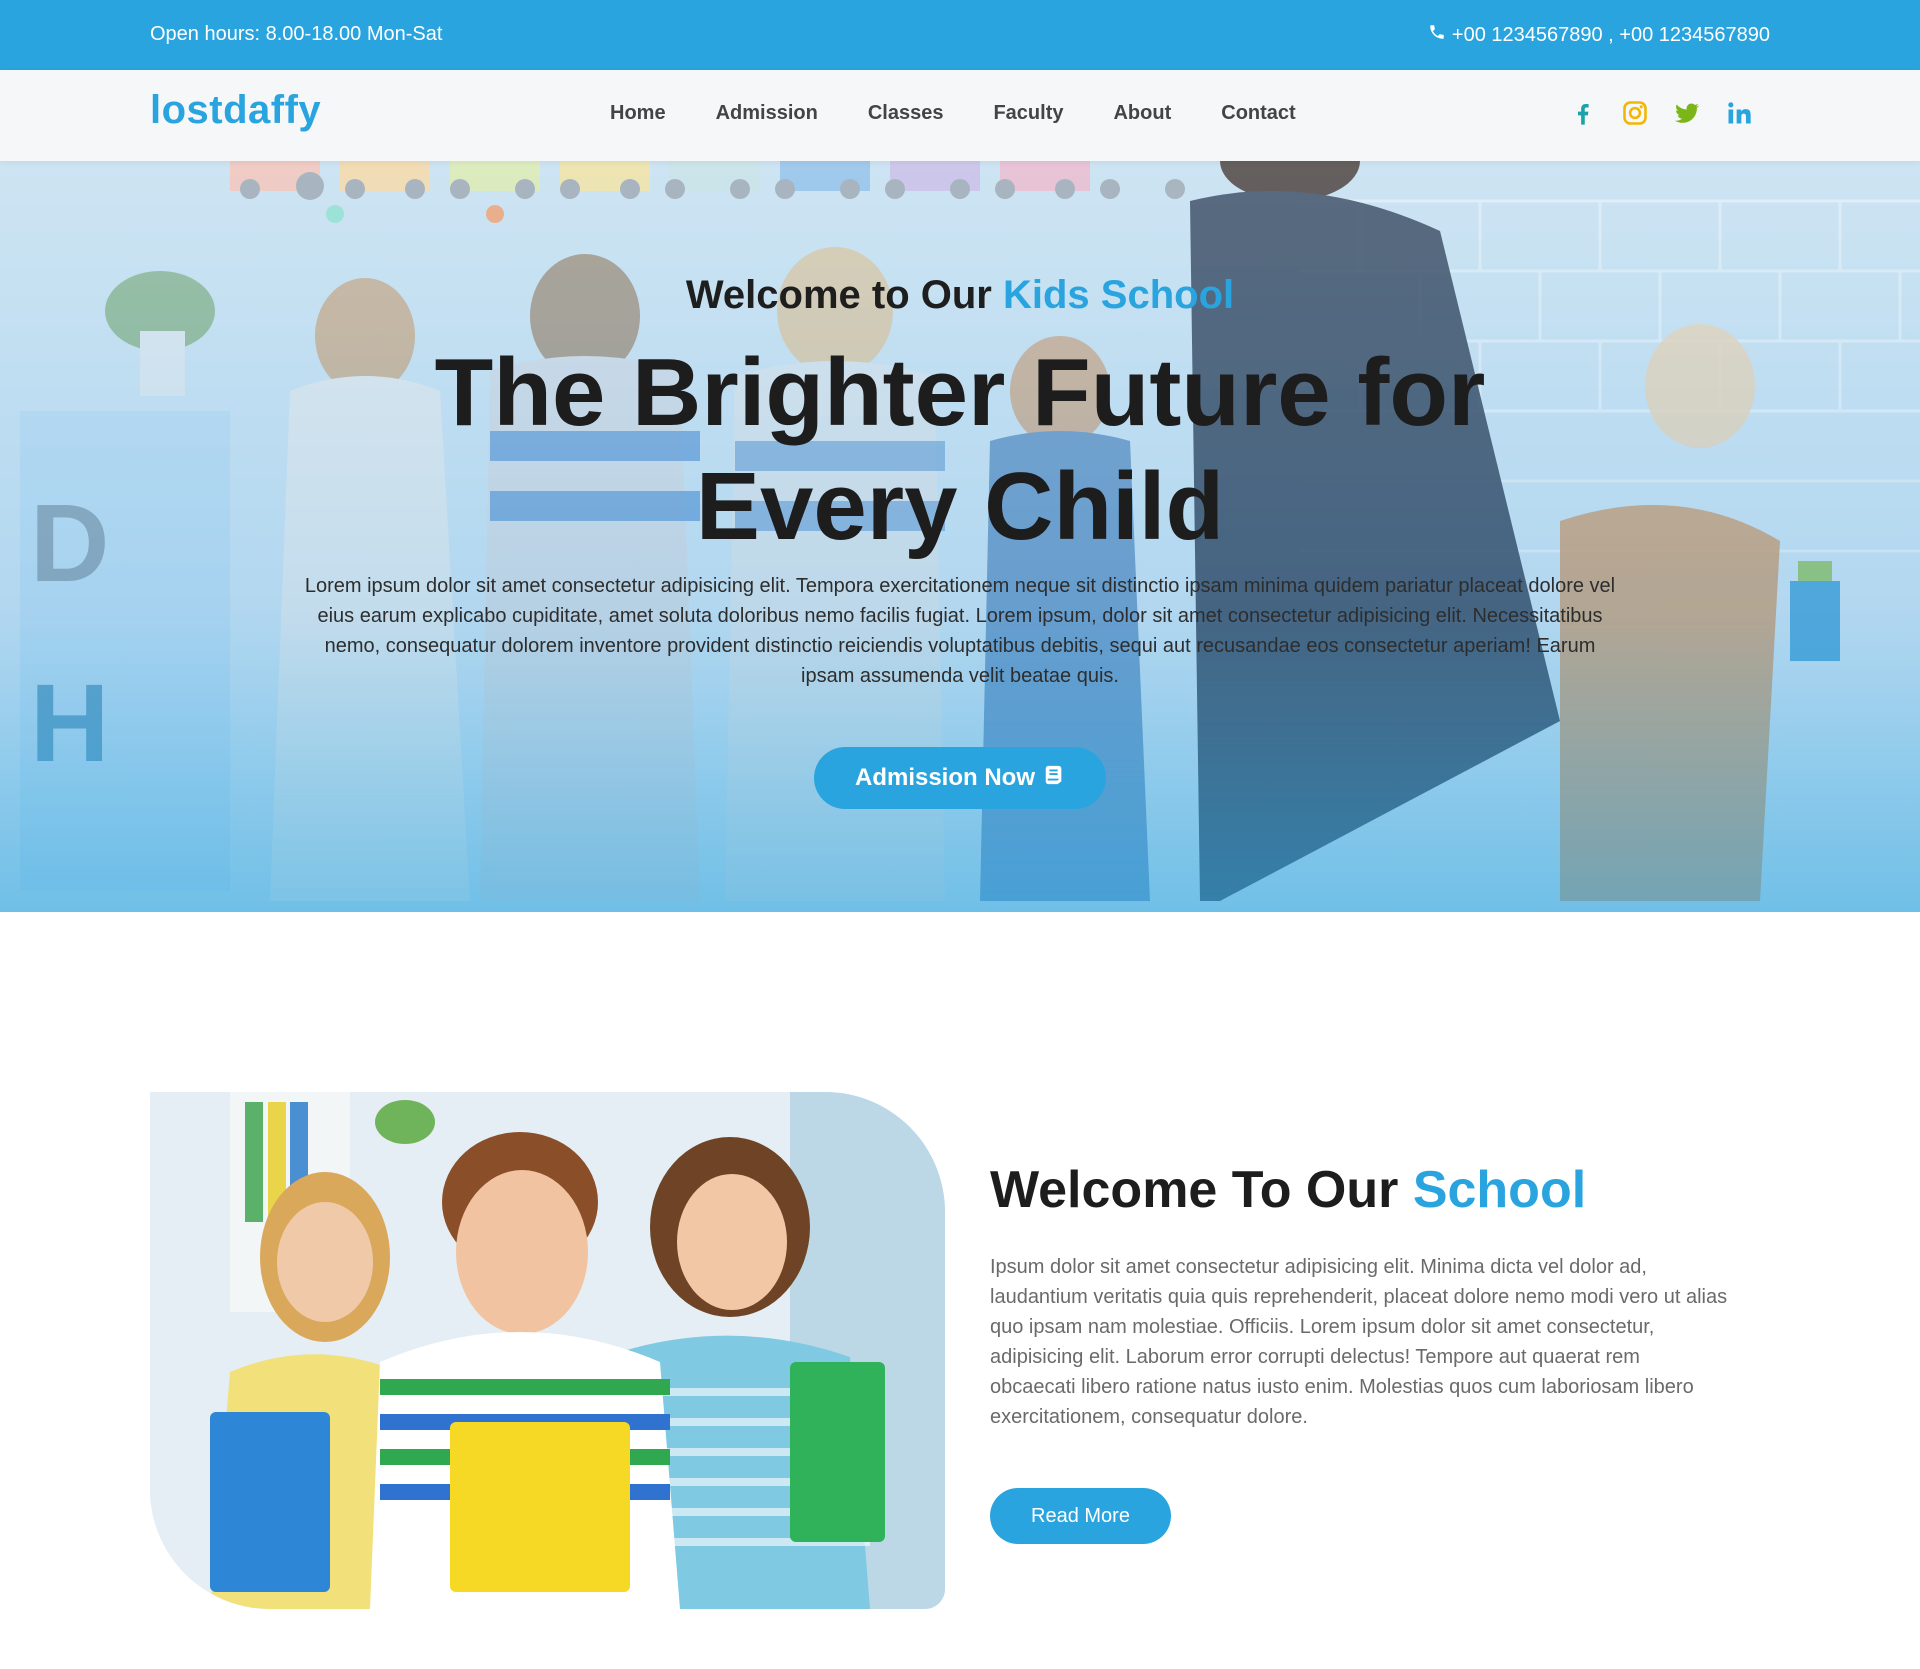 Image resolution: width=1920 pixels, height=1669 pixels. Describe the element at coordinates (1142, 113) in the screenshot. I see `nav-item-about: About` at that location.